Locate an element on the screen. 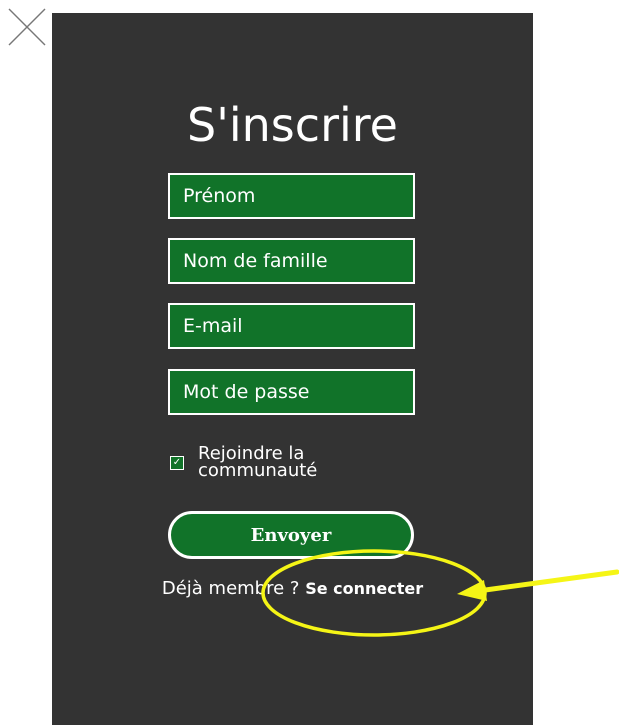 This screenshot has width=619, height=725. password-input is located at coordinates (298, 392).